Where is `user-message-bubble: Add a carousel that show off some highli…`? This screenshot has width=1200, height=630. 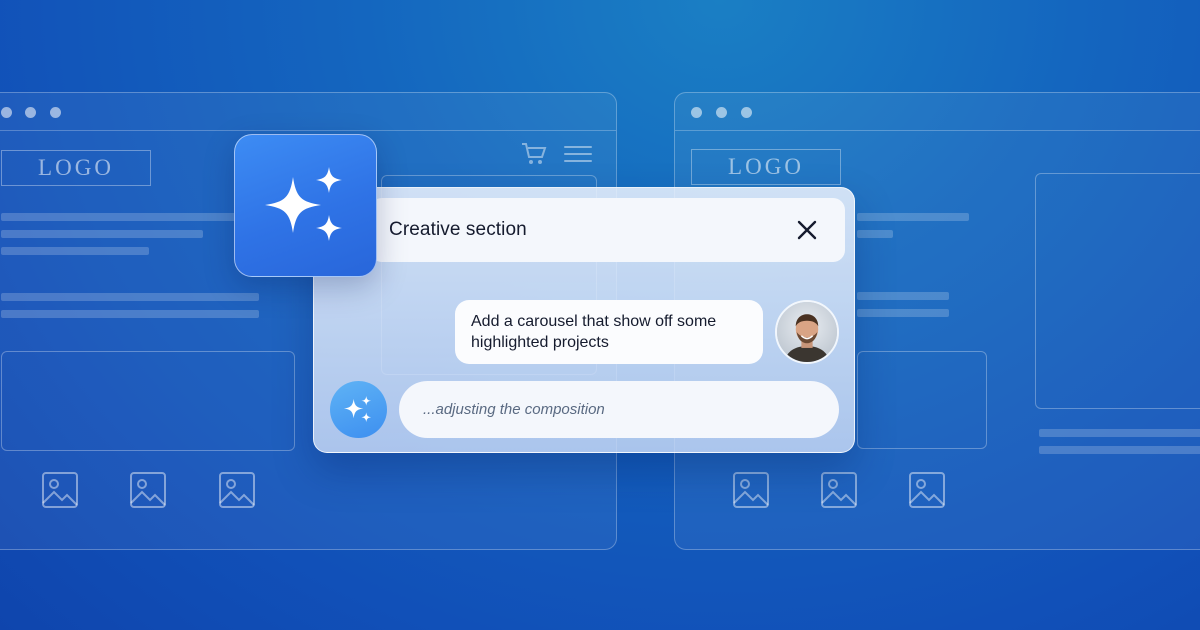
user-message-bubble: Add a carousel that show off some highli… is located at coordinates (609, 332).